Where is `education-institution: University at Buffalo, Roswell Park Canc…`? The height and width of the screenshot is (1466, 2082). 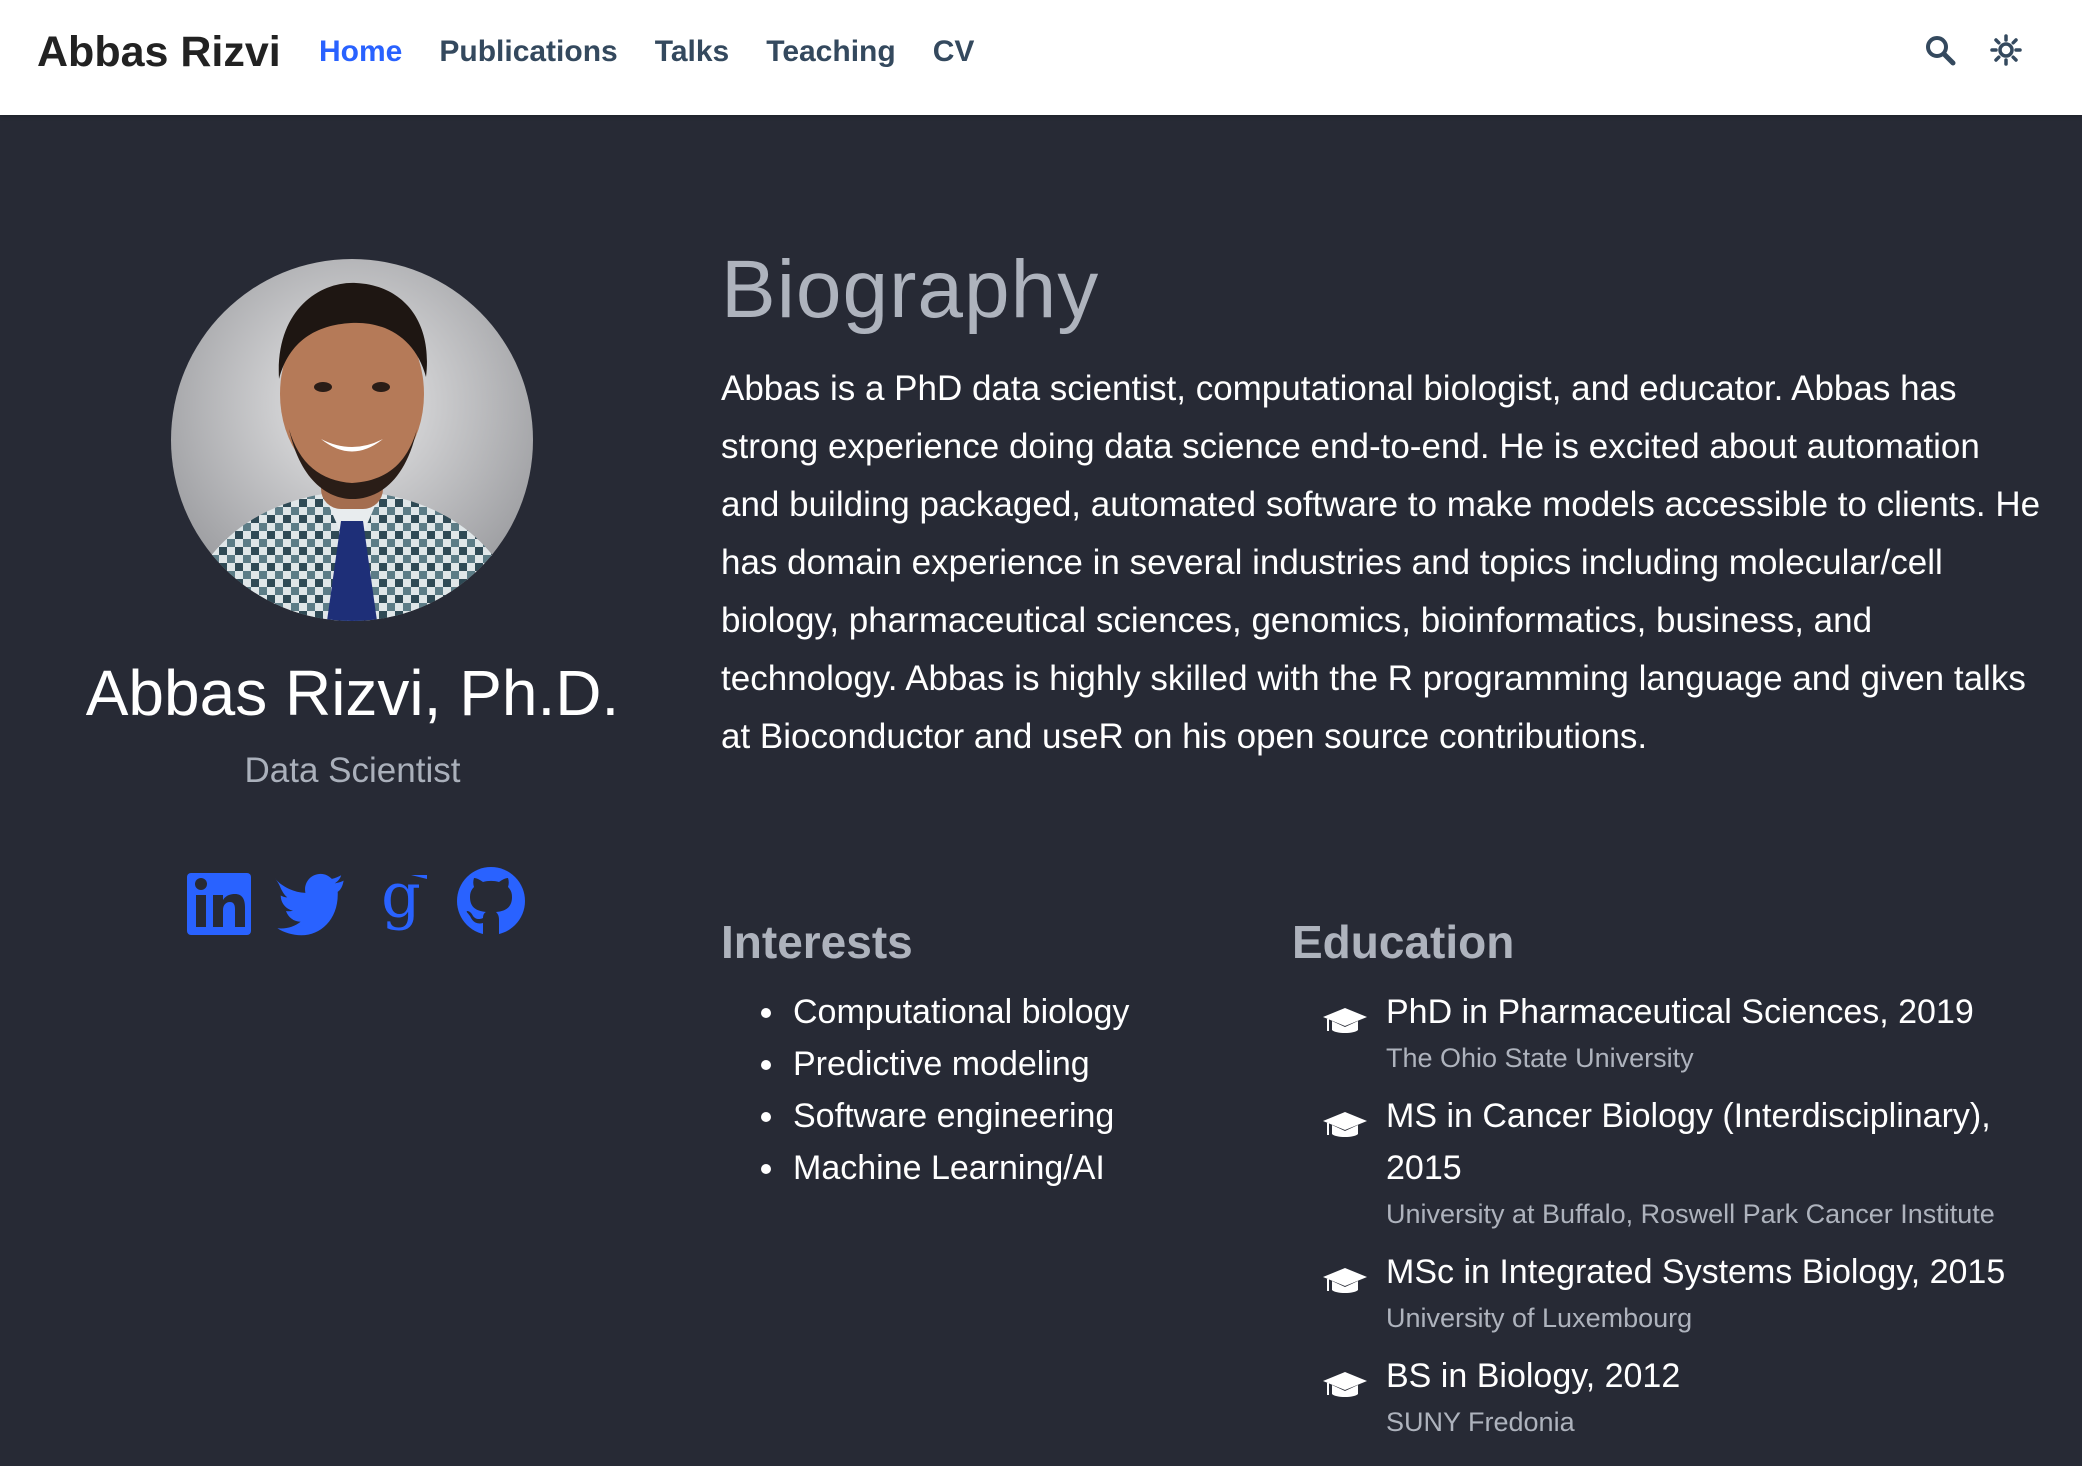 education-institution: University at Buffalo, Roswell Park Canc… is located at coordinates (1690, 1214).